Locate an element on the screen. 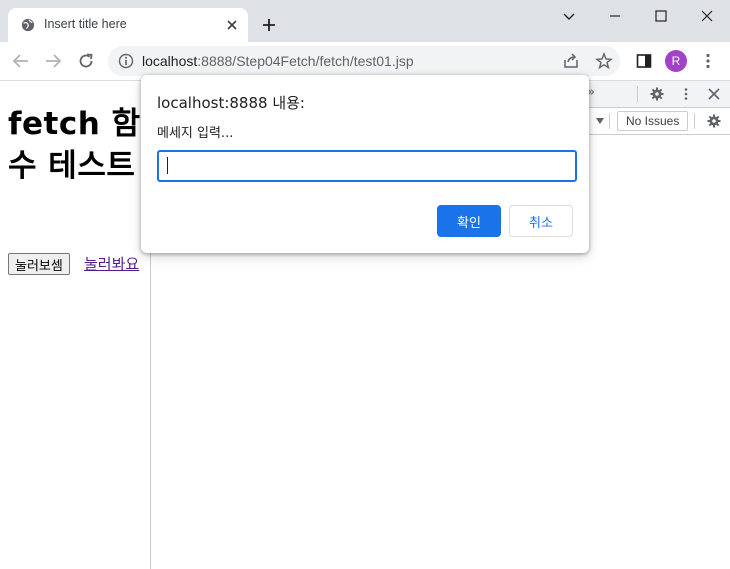  new-tab-icon is located at coordinates (269, 25).